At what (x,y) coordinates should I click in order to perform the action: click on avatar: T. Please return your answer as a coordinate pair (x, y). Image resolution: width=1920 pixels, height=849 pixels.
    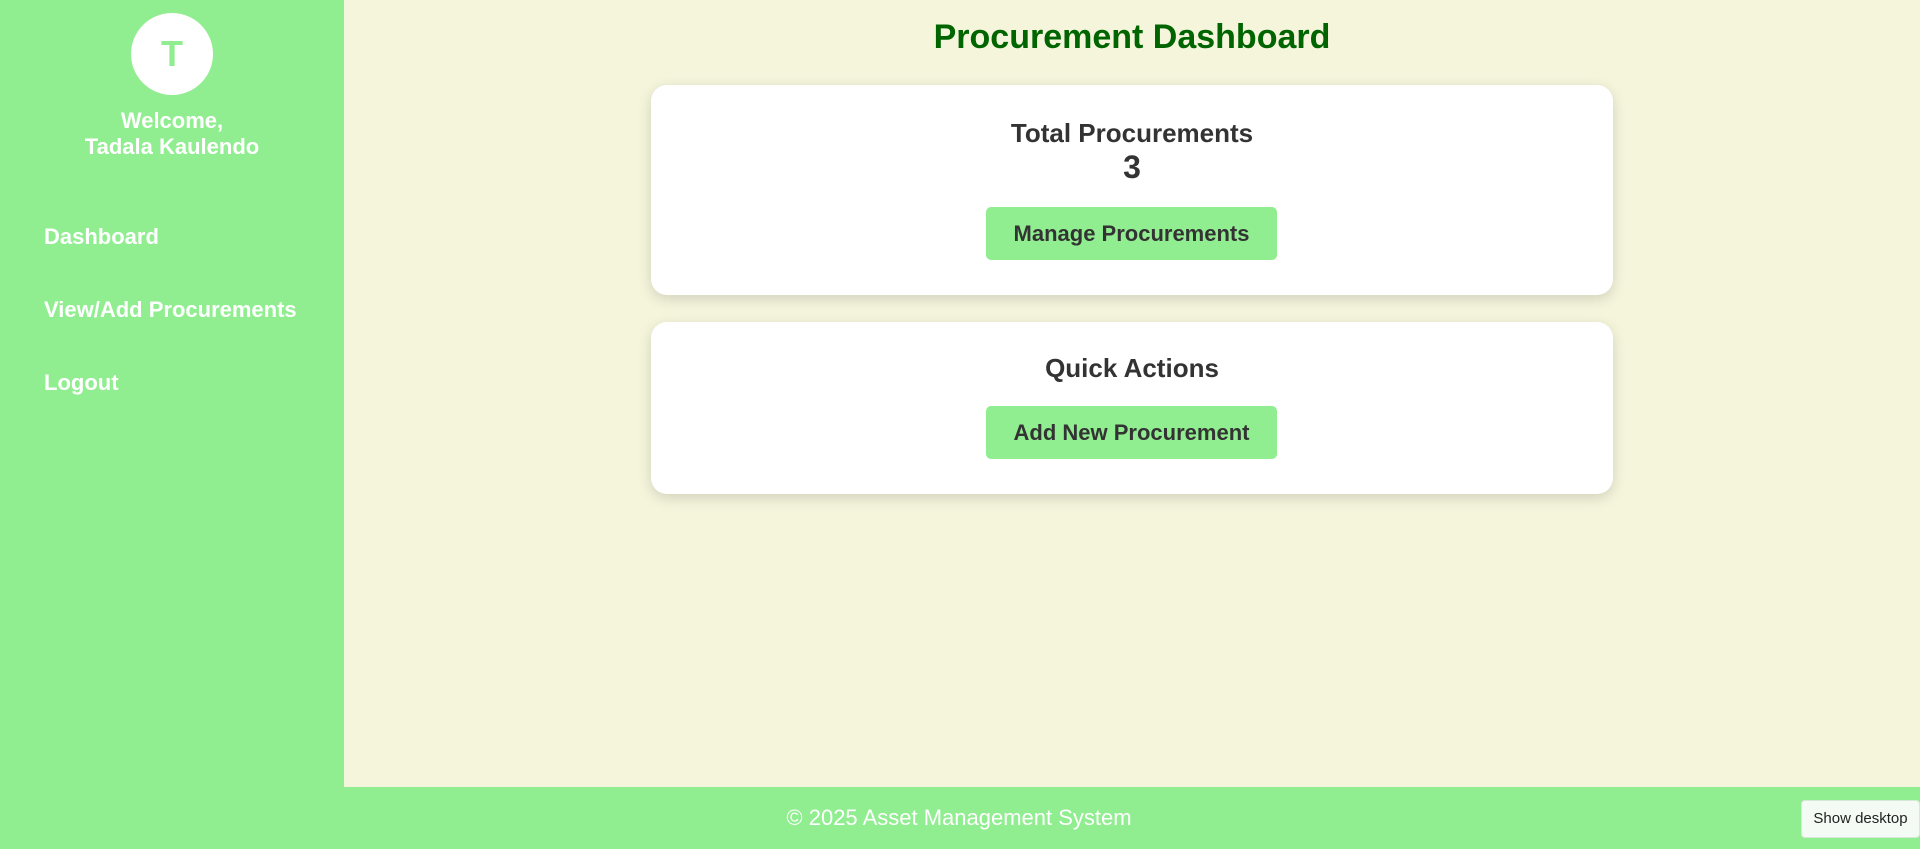
    Looking at the image, I should click on (172, 54).